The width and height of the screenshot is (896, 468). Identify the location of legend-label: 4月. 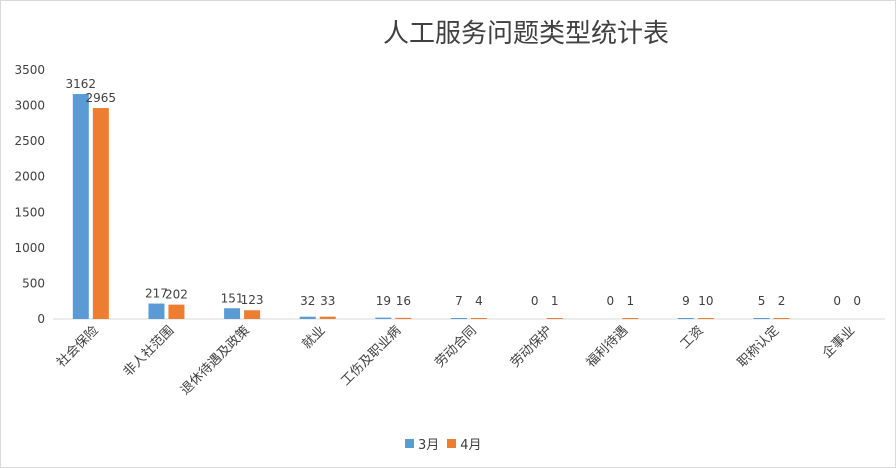
(471, 445).